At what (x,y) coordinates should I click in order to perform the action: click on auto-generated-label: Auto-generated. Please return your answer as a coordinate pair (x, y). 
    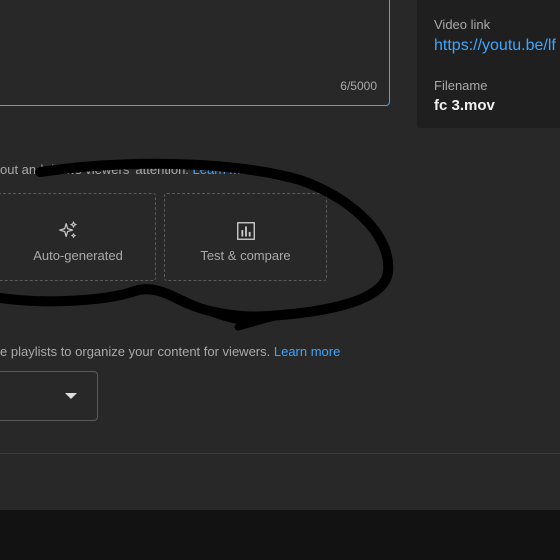
    Looking at the image, I should click on (78, 255).